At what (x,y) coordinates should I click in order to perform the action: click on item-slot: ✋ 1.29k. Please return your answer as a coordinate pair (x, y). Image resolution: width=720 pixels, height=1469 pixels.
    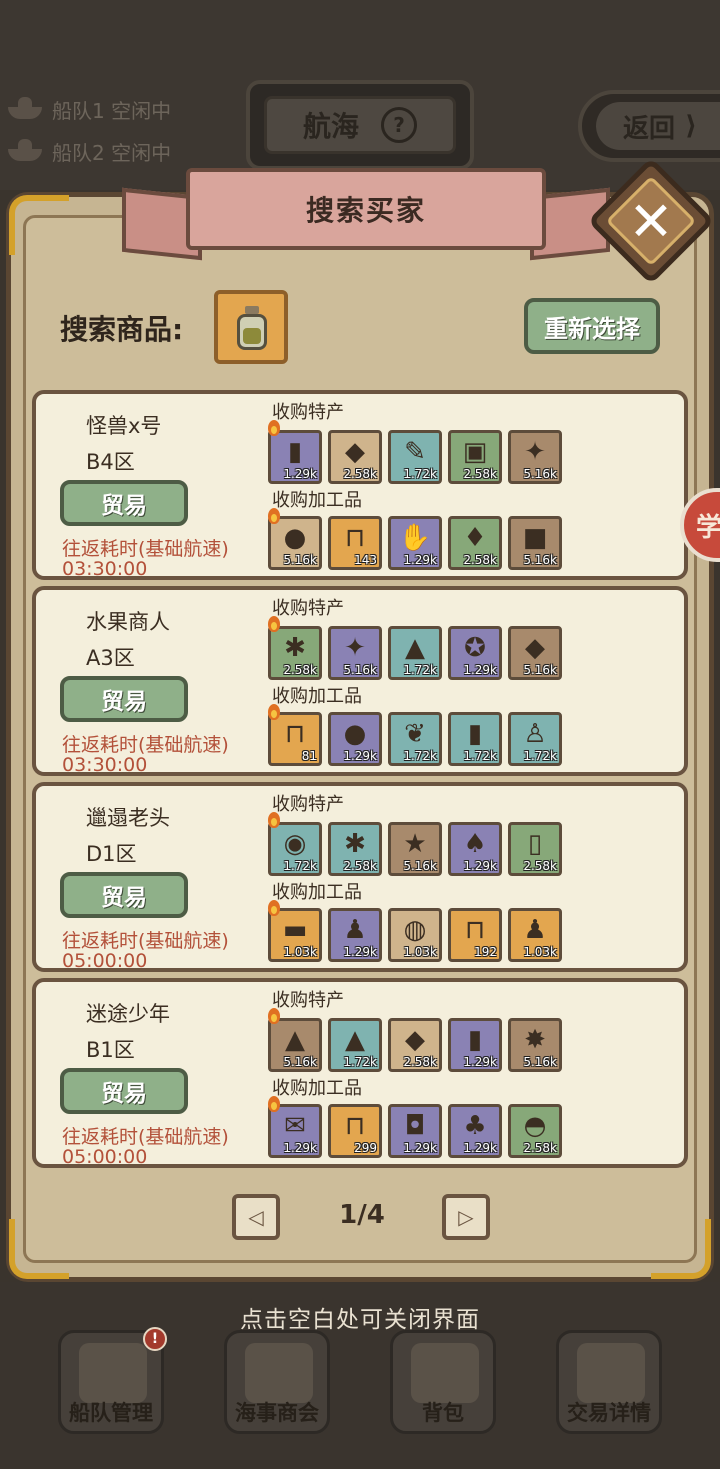
    Looking at the image, I should click on (415, 543).